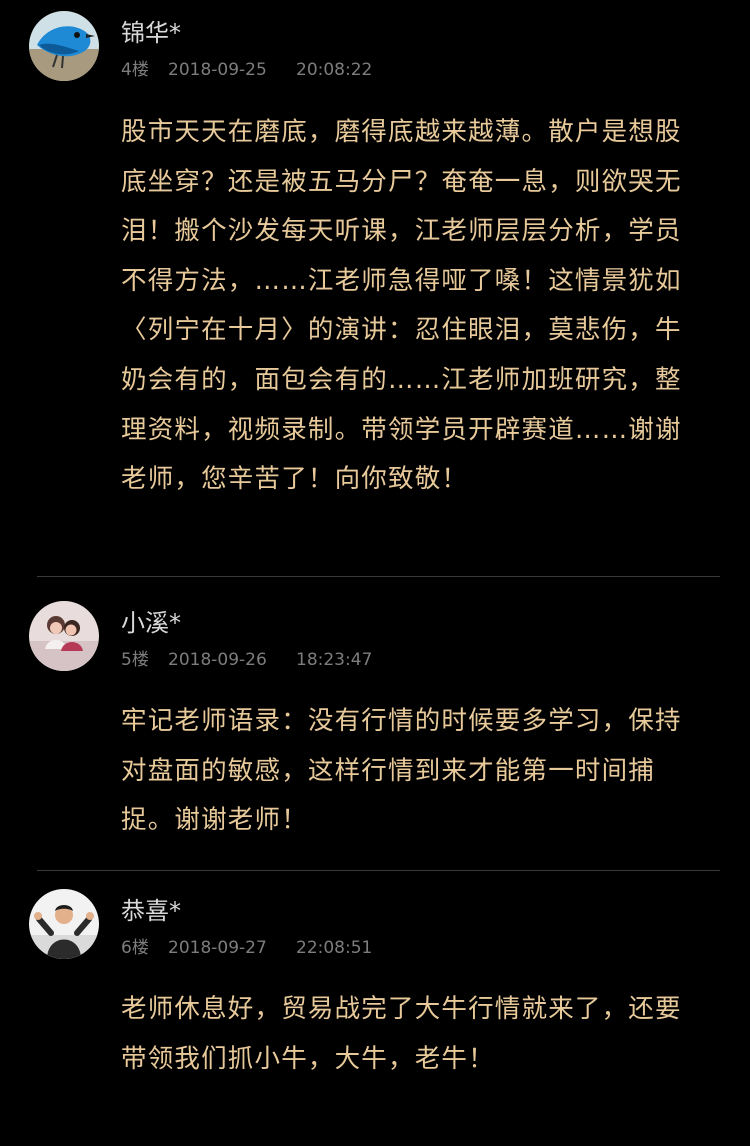 The width and height of the screenshot is (750, 1146). I want to click on man-waving-avatar-icon, so click(64, 924).